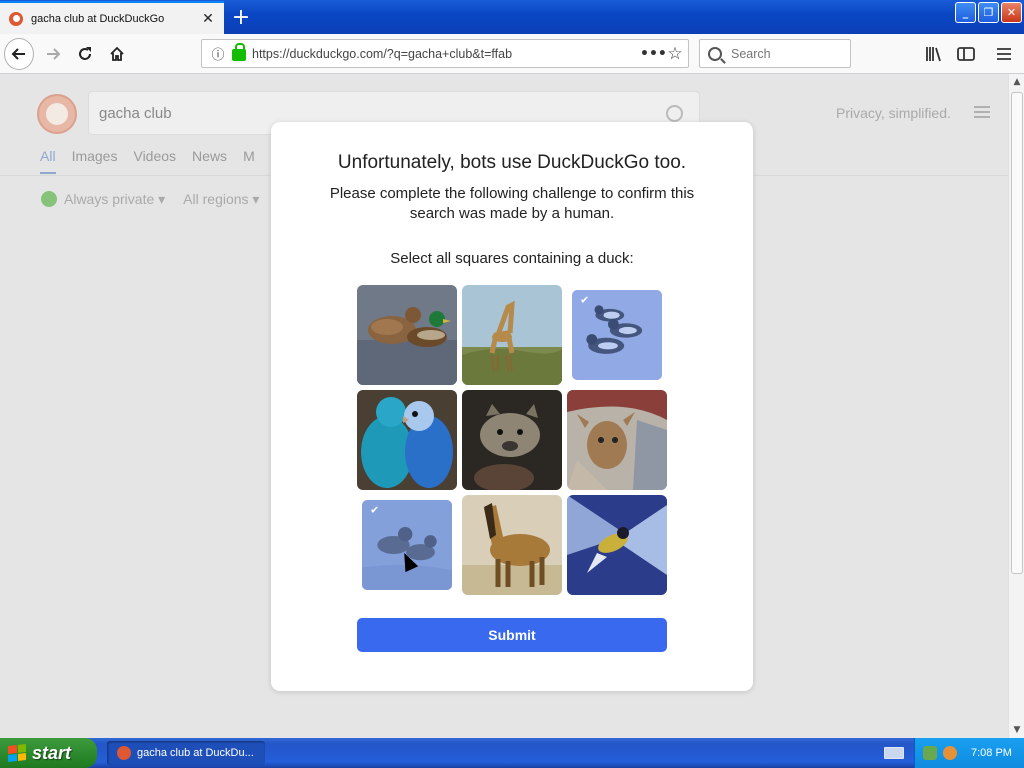  Describe the element at coordinates (786, 53) in the screenshot. I see `browser-search-input` at that location.